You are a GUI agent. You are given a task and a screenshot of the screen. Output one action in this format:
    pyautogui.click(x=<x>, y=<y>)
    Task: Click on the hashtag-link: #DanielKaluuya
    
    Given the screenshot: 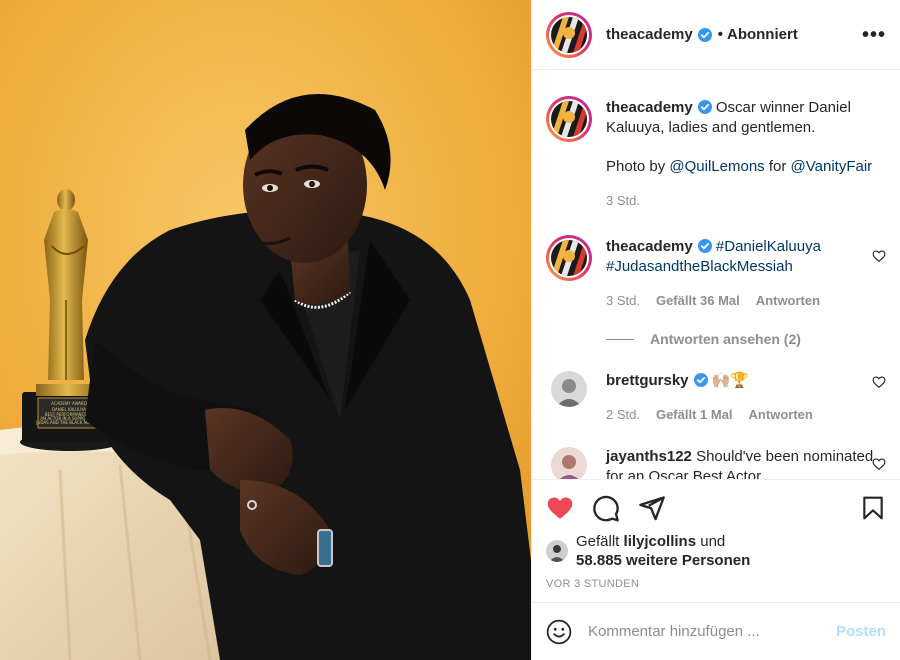 What is the action you would take?
    pyautogui.click(x=768, y=246)
    